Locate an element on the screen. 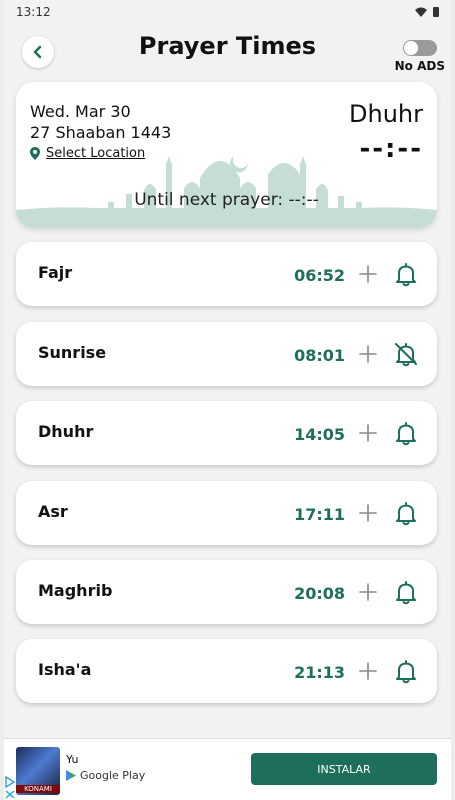 Image resolution: width=455 pixels, height=800 pixels. ad-thumb-label: KONAMI is located at coordinates (38, 789).